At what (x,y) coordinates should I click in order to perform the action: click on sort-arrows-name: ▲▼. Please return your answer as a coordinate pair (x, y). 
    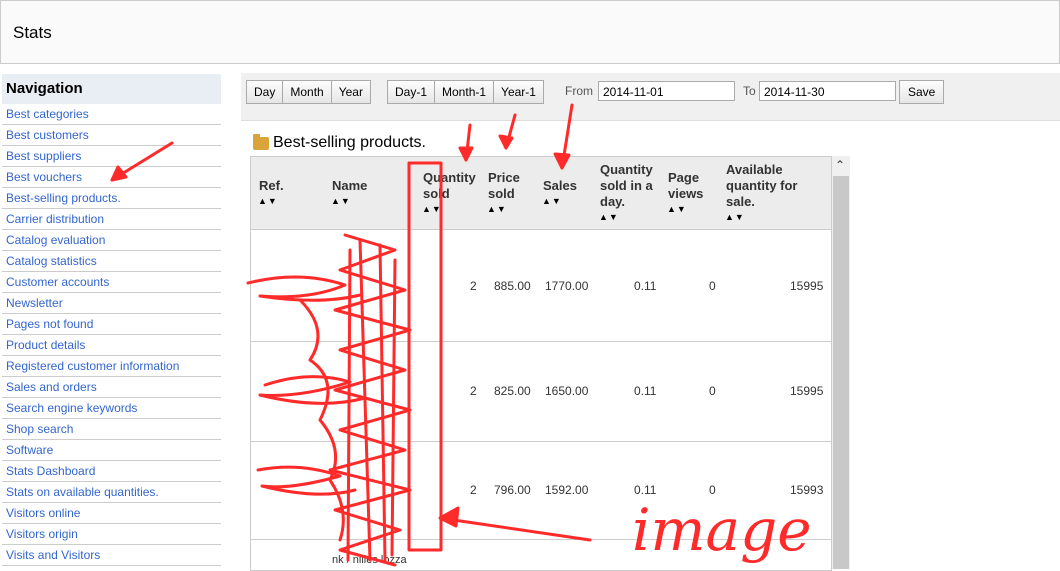
    Looking at the image, I should click on (341, 201).